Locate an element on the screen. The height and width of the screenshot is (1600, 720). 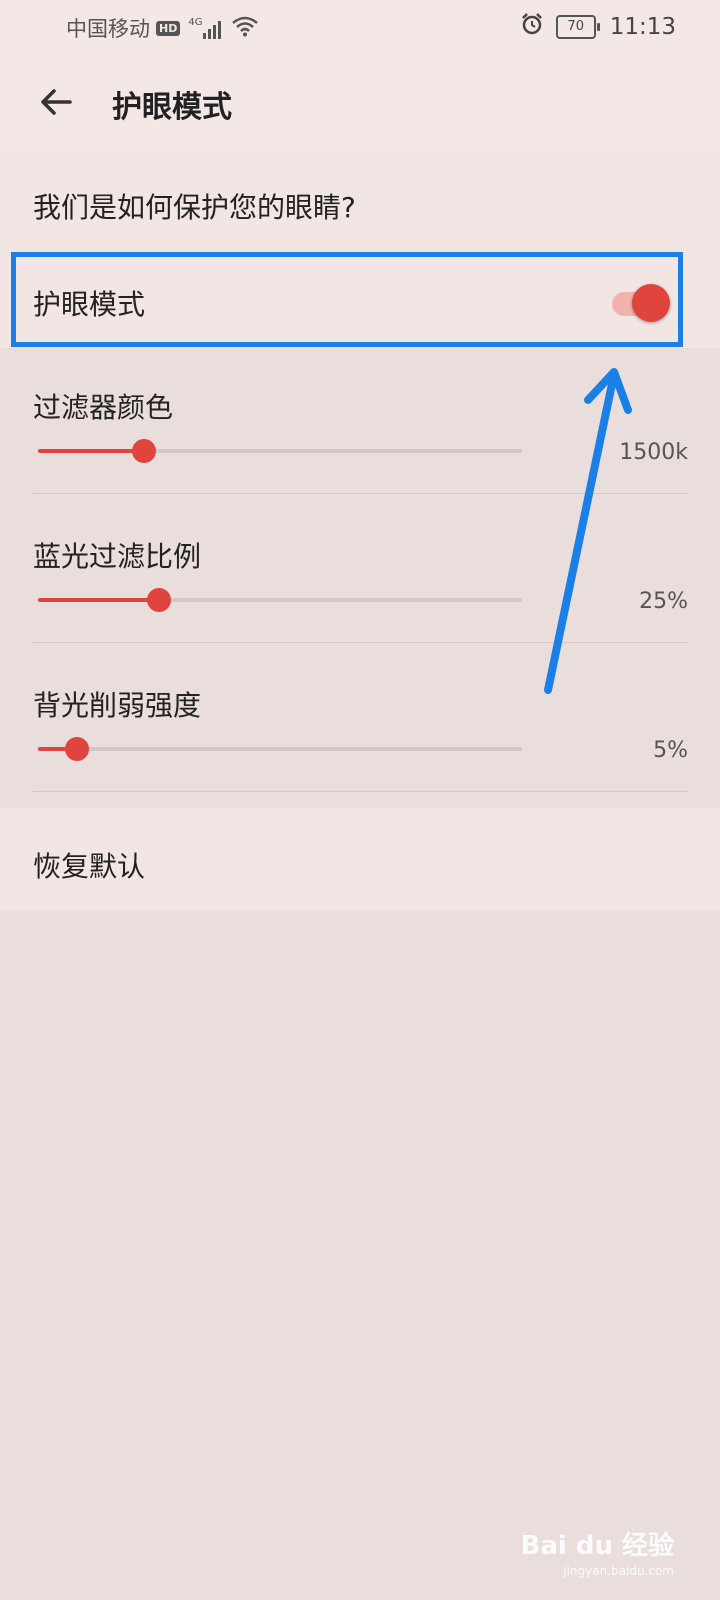
backlight-slider is located at coordinates (280, 749).